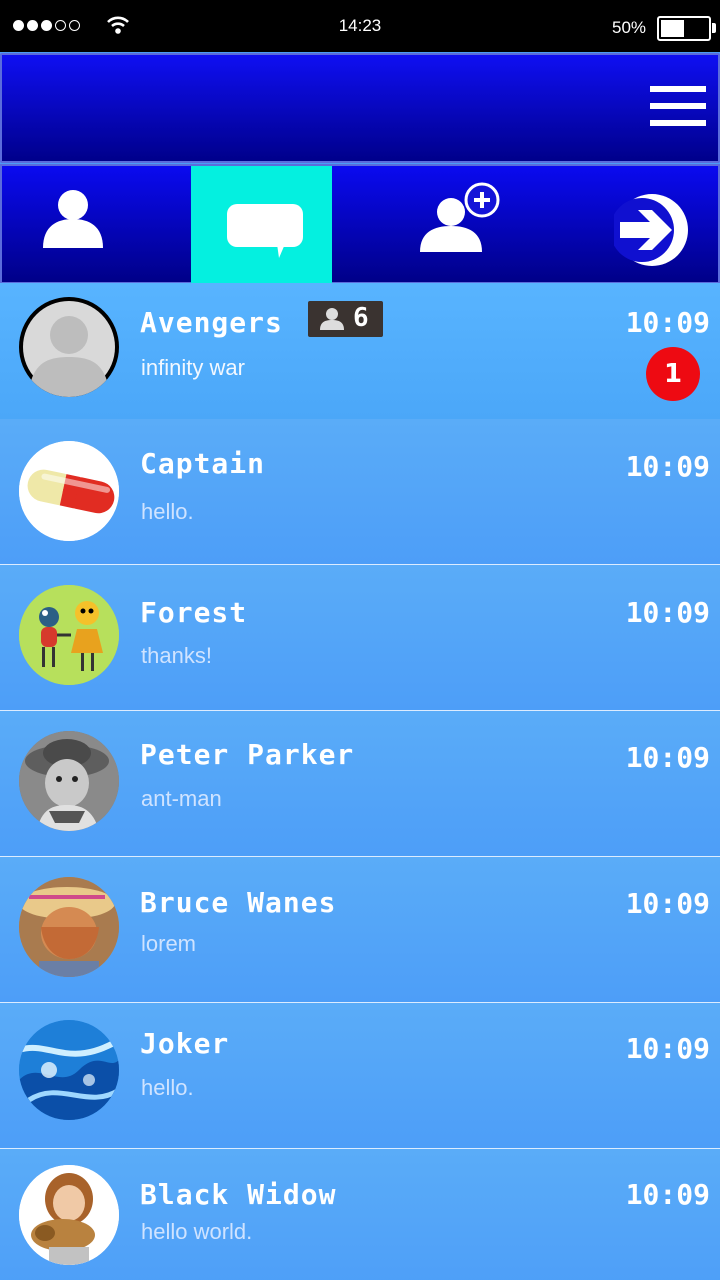 This screenshot has height=1280, width=720. I want to click on app-header, so click(360, 108).